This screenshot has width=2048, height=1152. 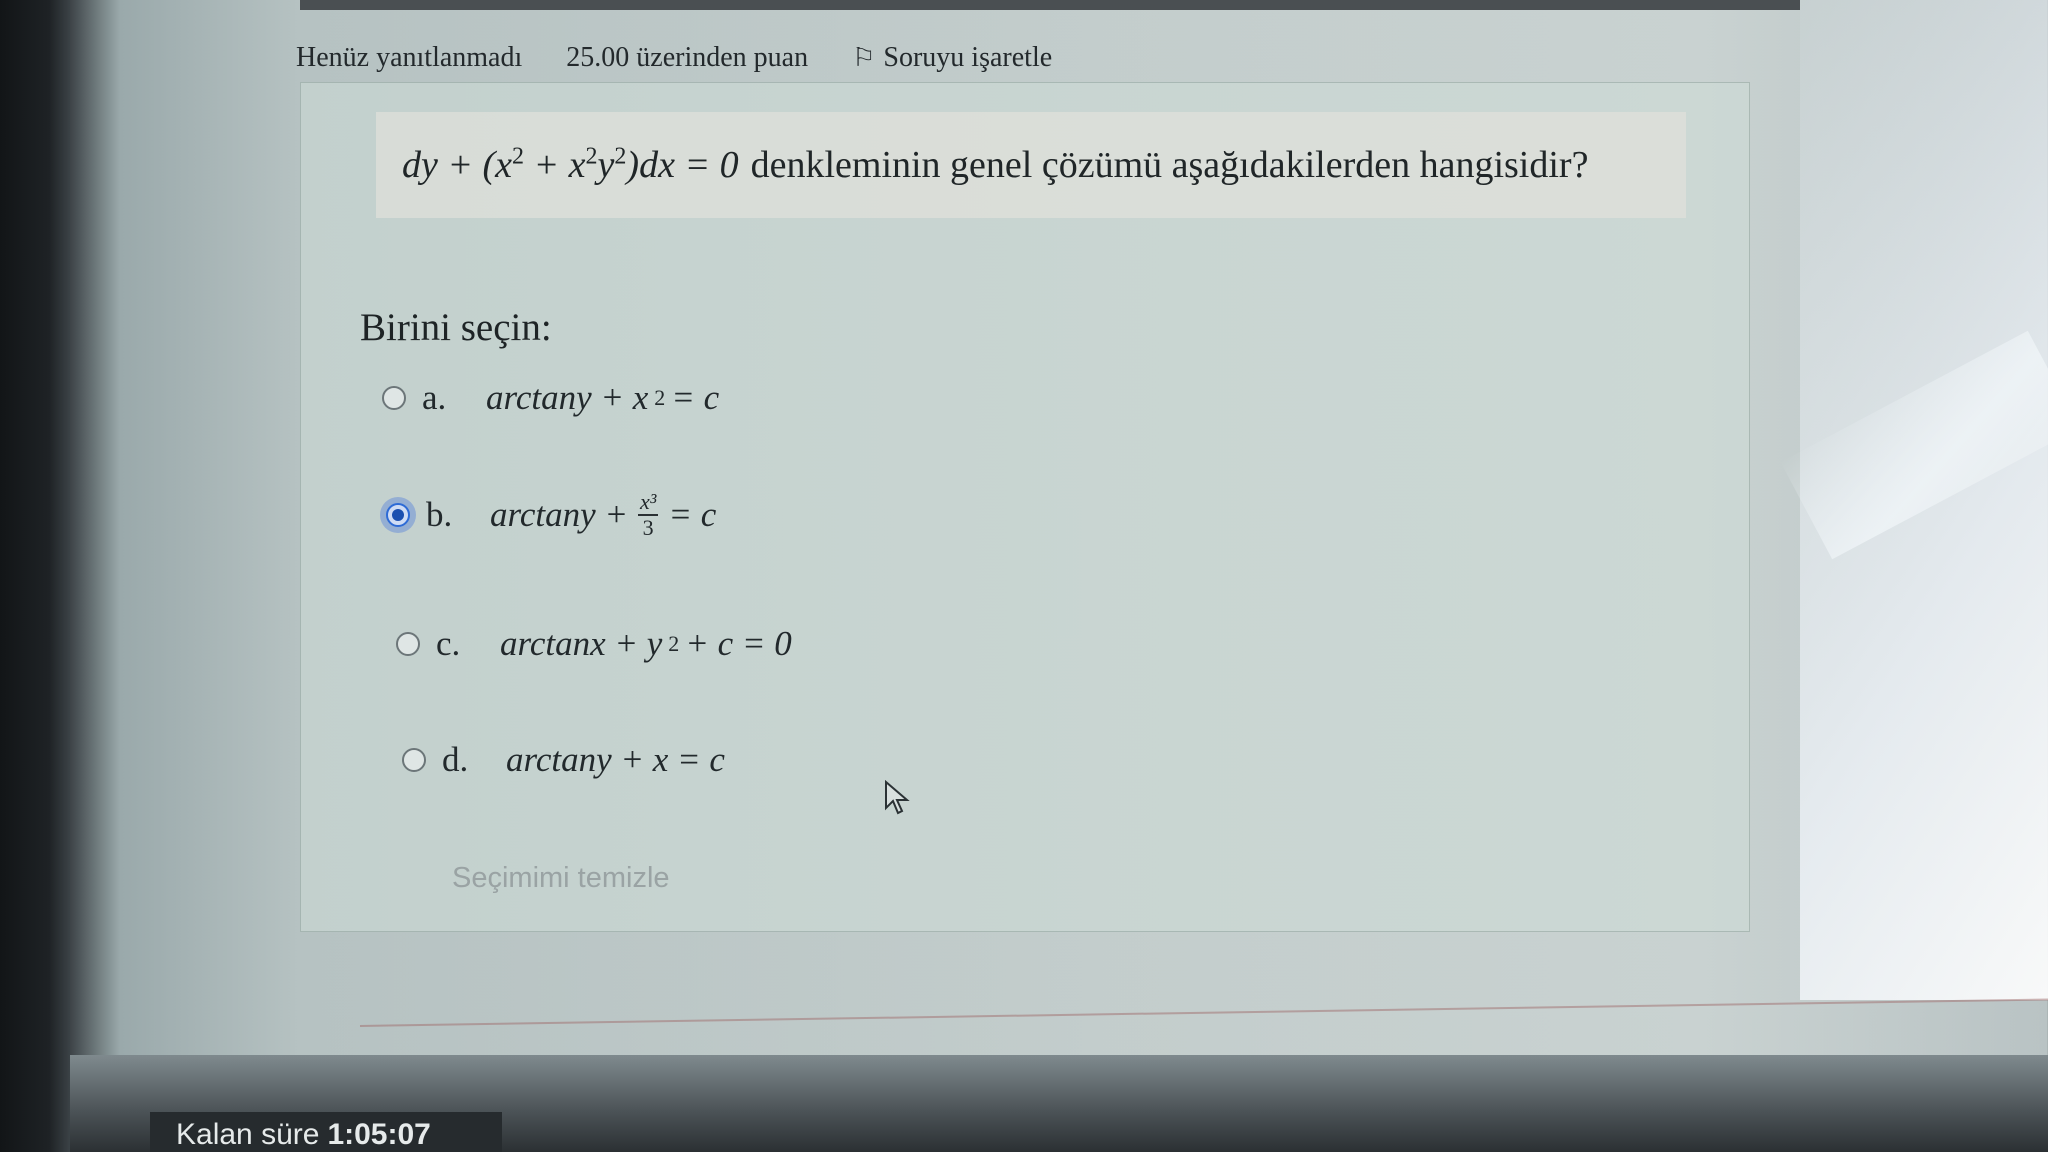 What do you see at coordinates (897, 797) in the screenshot?
I see `mouse-cursor-icon` at bounding box center [897, 797].